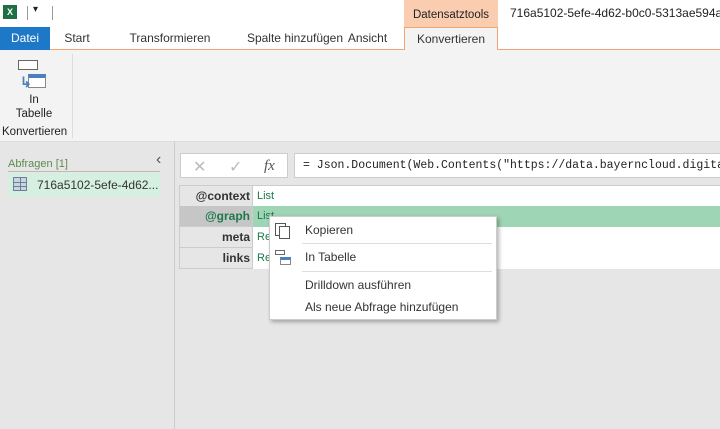 This screenshot has width=720, height=429. Describe the element at coordinates (269, 166) in the screenshot. I see `fx-icon: fx` at that location.